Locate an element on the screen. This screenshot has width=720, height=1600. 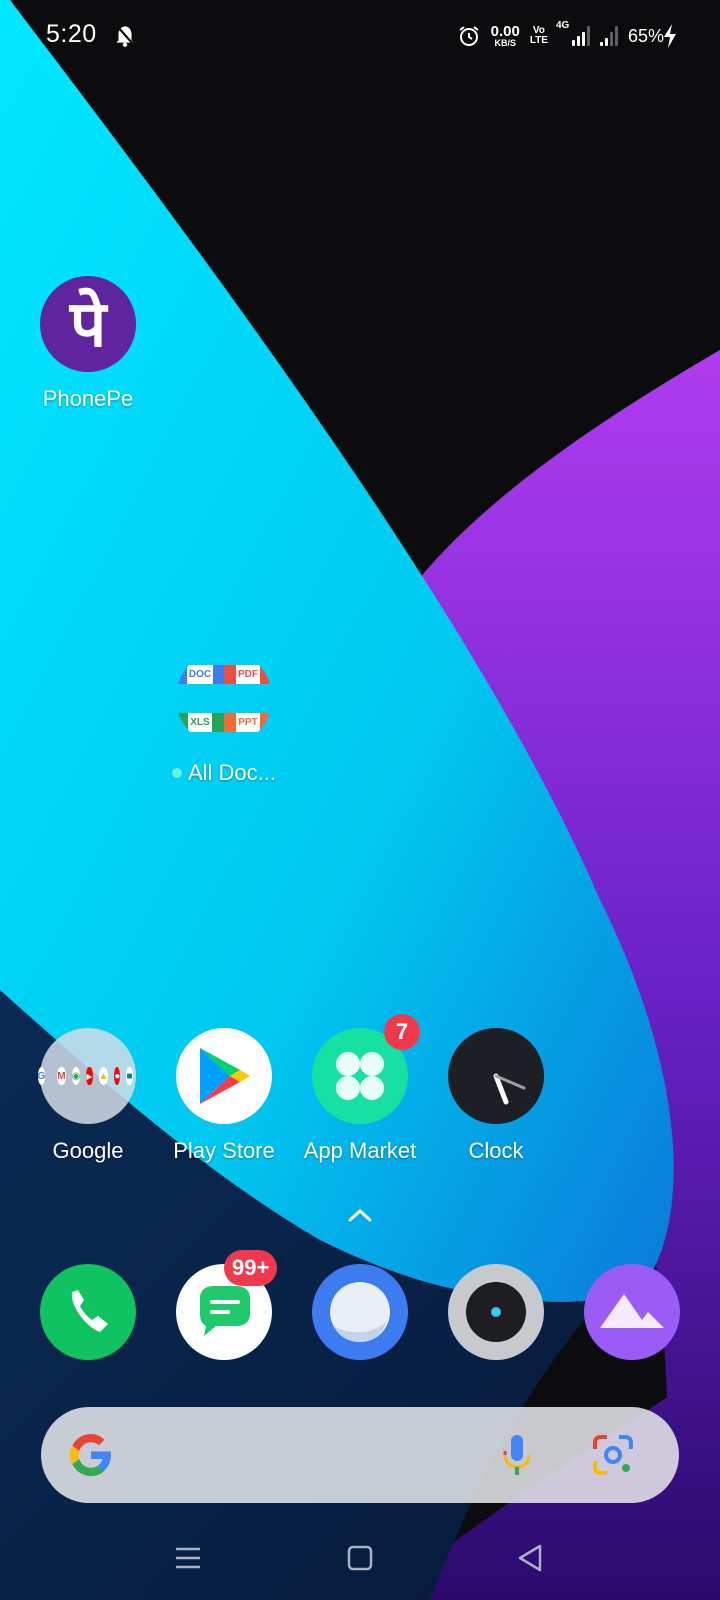
signal-icon-sim2 is located at coordinates (608, 36).